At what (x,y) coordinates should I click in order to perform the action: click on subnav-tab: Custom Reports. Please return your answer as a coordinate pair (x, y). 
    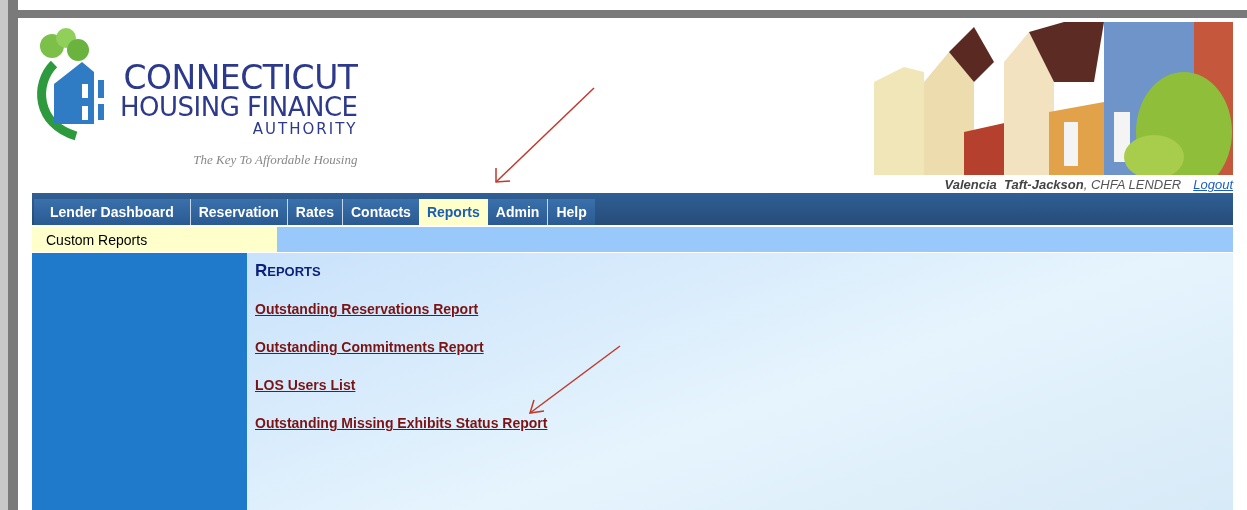
    Looking at the image, I should click on (154, 239).